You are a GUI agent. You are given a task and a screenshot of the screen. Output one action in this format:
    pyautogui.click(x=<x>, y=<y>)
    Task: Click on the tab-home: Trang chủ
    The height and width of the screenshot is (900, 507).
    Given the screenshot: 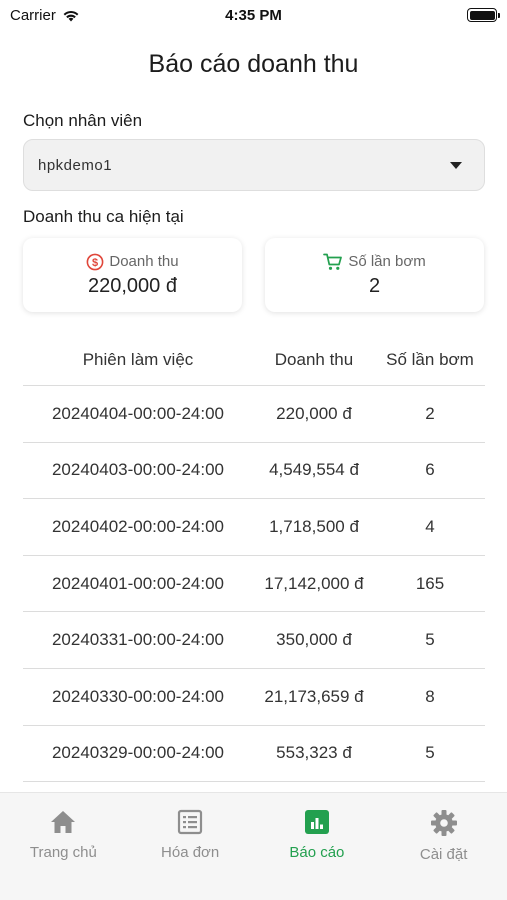 What is the action you would take?
    pyautogui.click(x=63, y=846)
    